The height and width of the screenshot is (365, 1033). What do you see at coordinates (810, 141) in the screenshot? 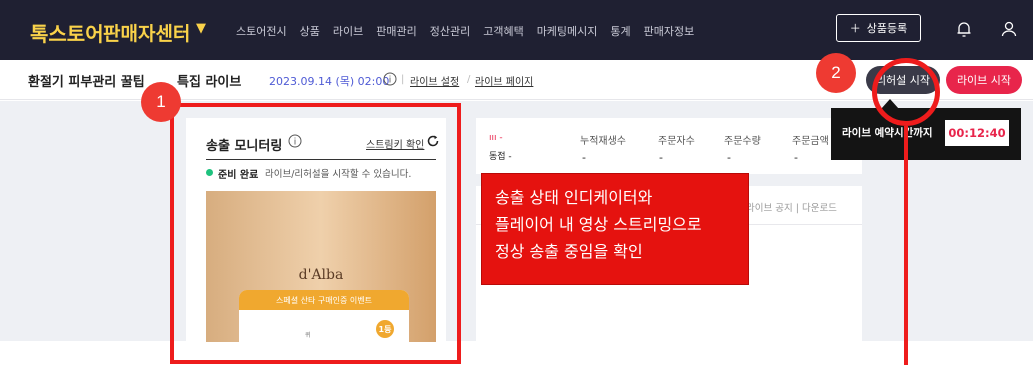
I see `stat-label-order-amount: 주문금액` at bounding box center [810, 141].